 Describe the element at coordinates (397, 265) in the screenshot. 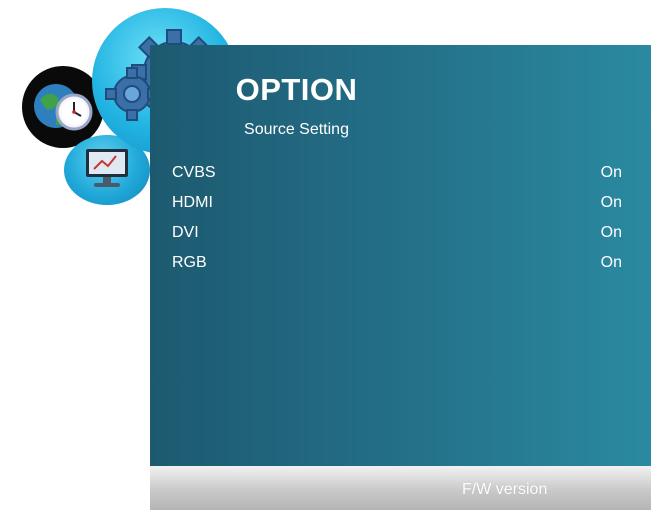

I see `source-row-rgb: RGB On` at that location.